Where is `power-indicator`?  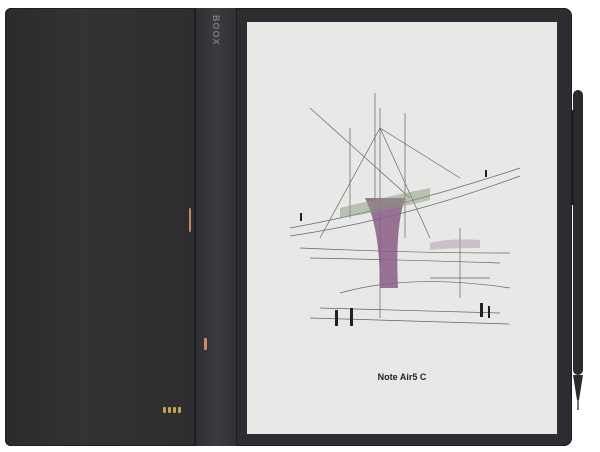
power-indicator is located at coordinates (205, 344).